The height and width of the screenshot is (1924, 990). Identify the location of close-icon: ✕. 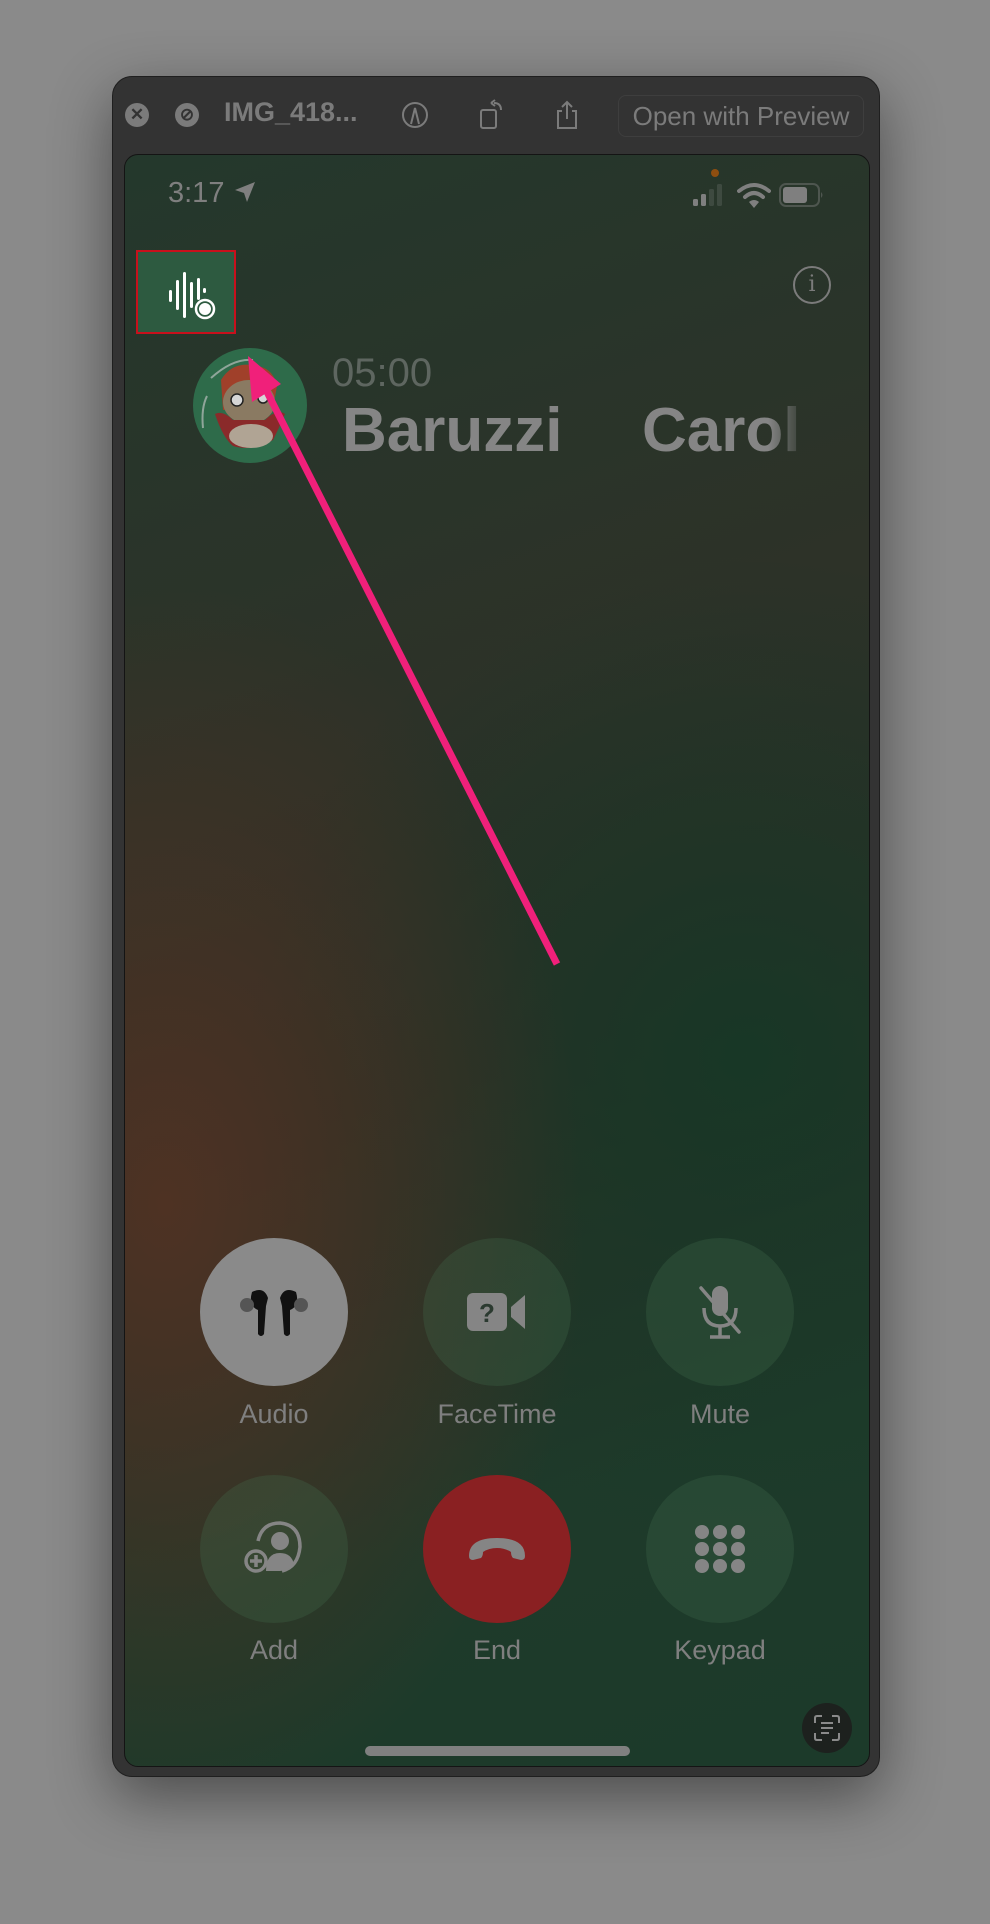
(137, 114).